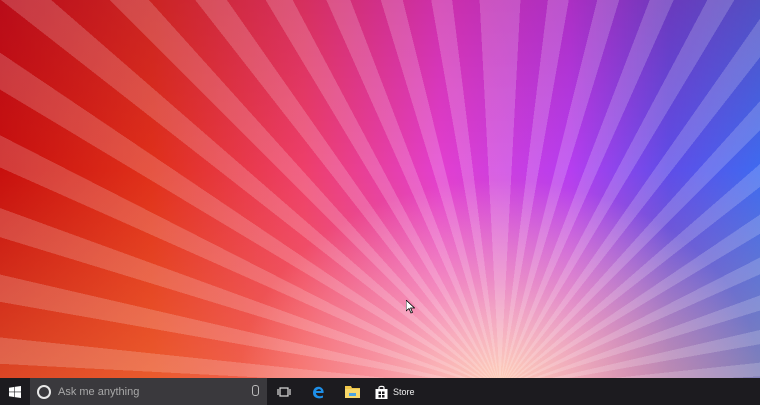  I want to click on store-bag-icon, so click(381, 392).